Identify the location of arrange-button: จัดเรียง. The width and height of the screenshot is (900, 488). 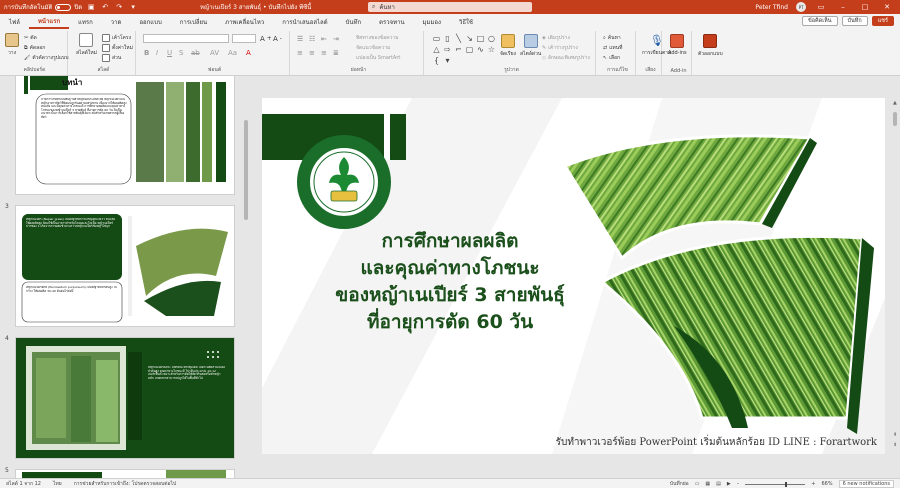
(508, 46).